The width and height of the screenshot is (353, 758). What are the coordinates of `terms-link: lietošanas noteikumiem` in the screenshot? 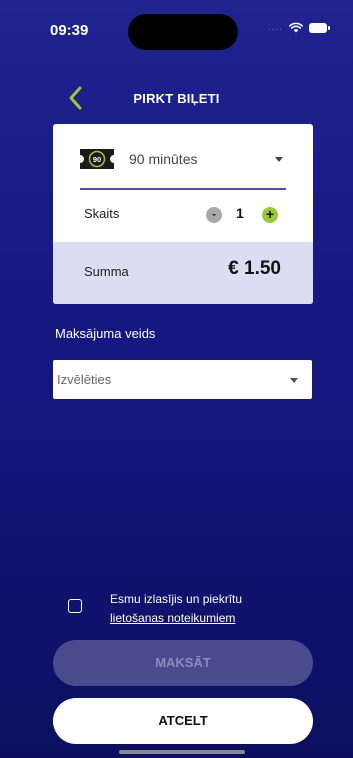 It's located at (176, 618).